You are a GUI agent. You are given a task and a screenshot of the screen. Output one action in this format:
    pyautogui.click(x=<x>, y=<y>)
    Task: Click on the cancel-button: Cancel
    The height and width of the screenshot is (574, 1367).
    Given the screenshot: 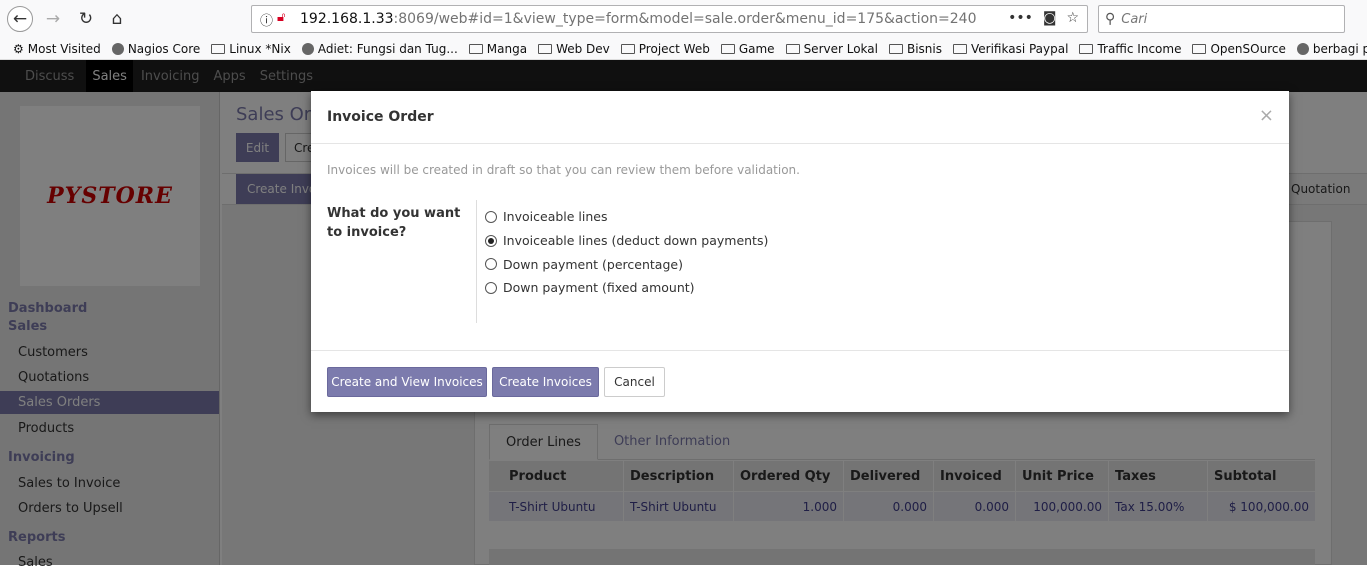 What is the action you would take?
    pyautogui.click(x=634, y=382)
    